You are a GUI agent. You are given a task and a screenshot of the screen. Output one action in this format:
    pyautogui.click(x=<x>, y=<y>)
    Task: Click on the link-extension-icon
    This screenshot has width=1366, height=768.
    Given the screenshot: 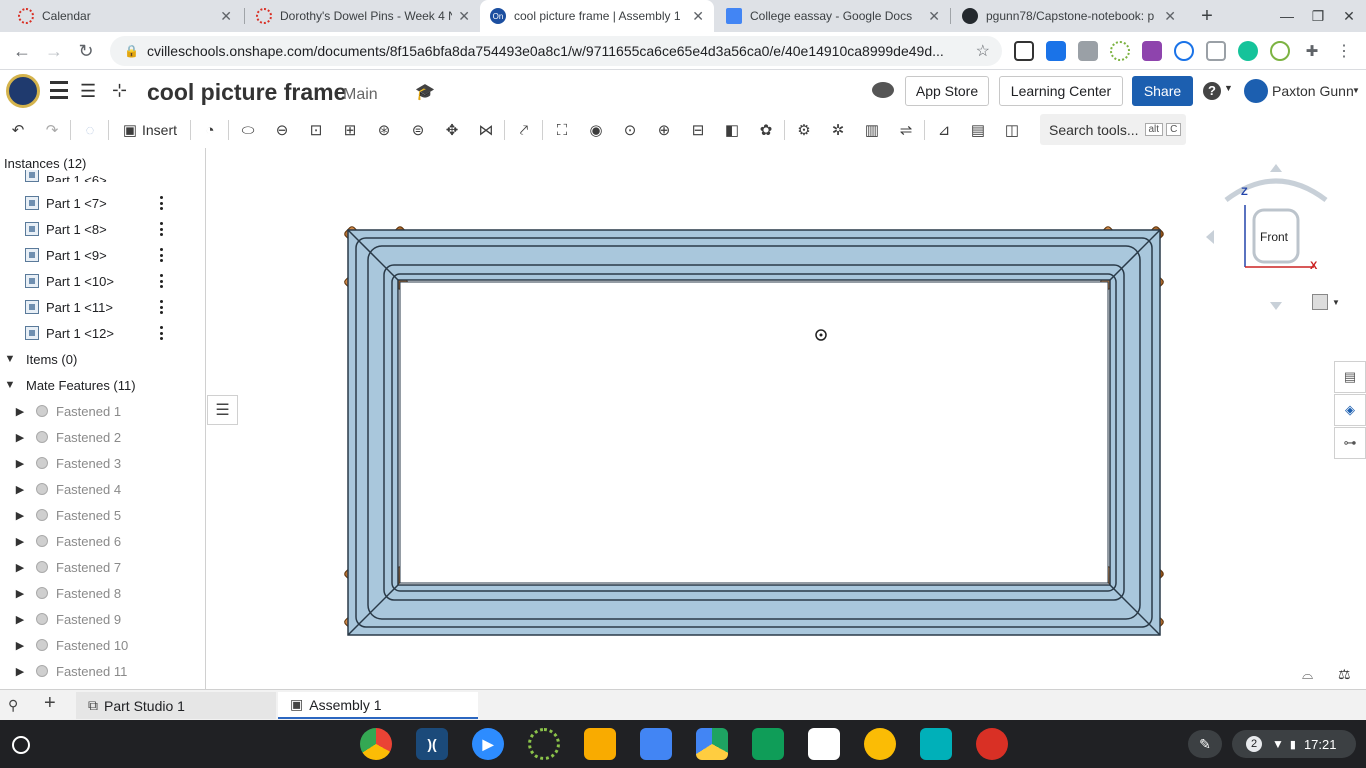 What is the action you would take?
    pyautogui.click(x=1280, y=51)
    